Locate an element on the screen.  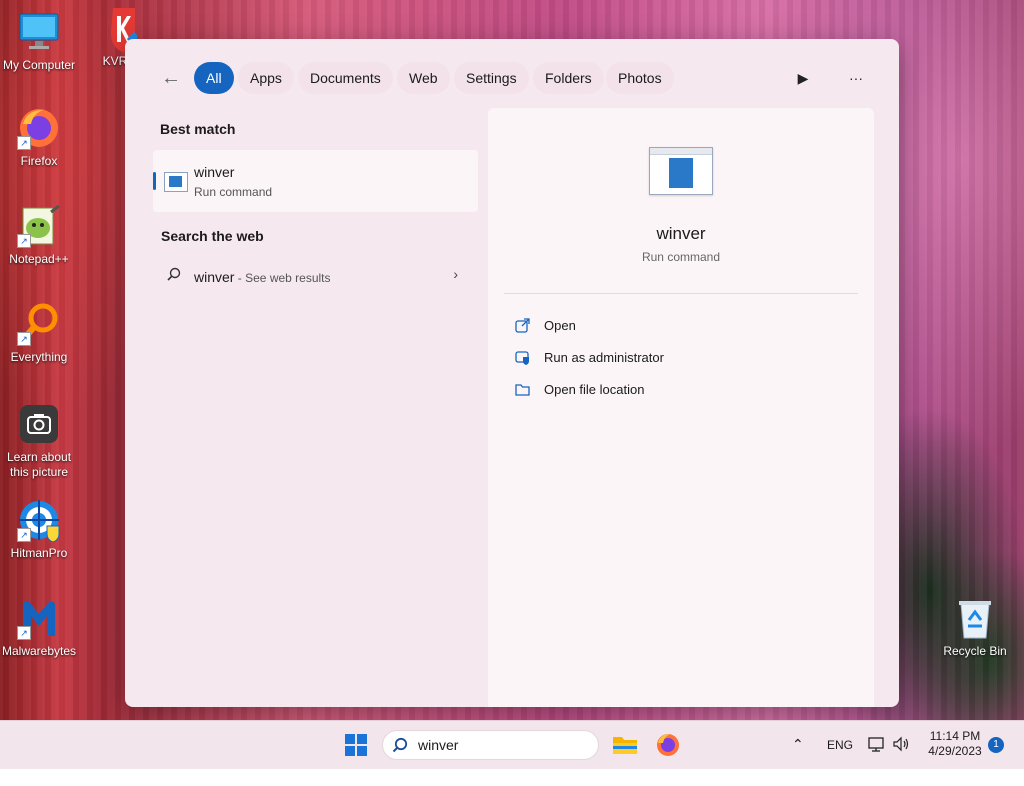
action-label: Open is located at coordinates (560, 325).